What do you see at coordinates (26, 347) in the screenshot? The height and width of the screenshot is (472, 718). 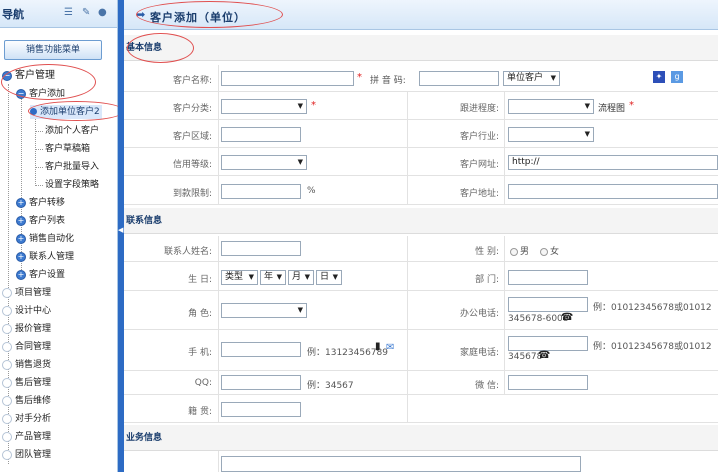 I see `tree-contract-management: 合同管理` at bounding box center [26, 347].